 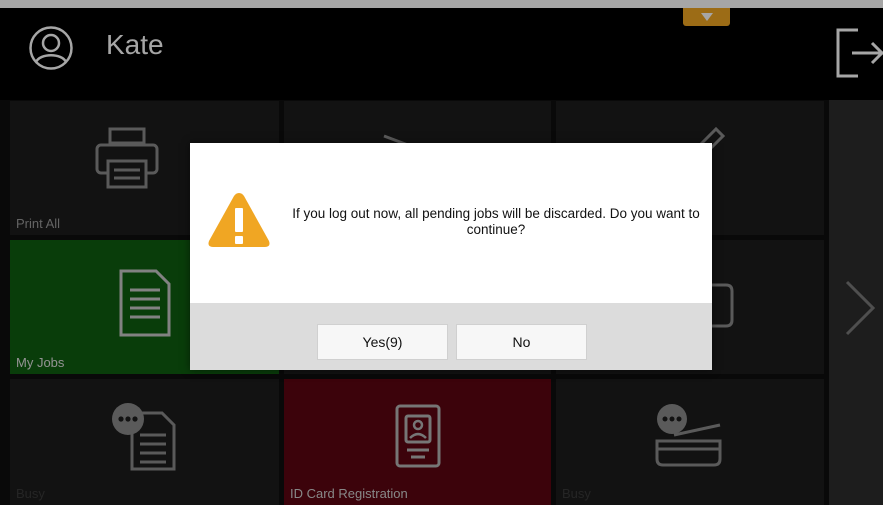 What do you see at coordinates (521, 342) in the screenshot?
I see `no-button: No` at bounding box center [521, 342].